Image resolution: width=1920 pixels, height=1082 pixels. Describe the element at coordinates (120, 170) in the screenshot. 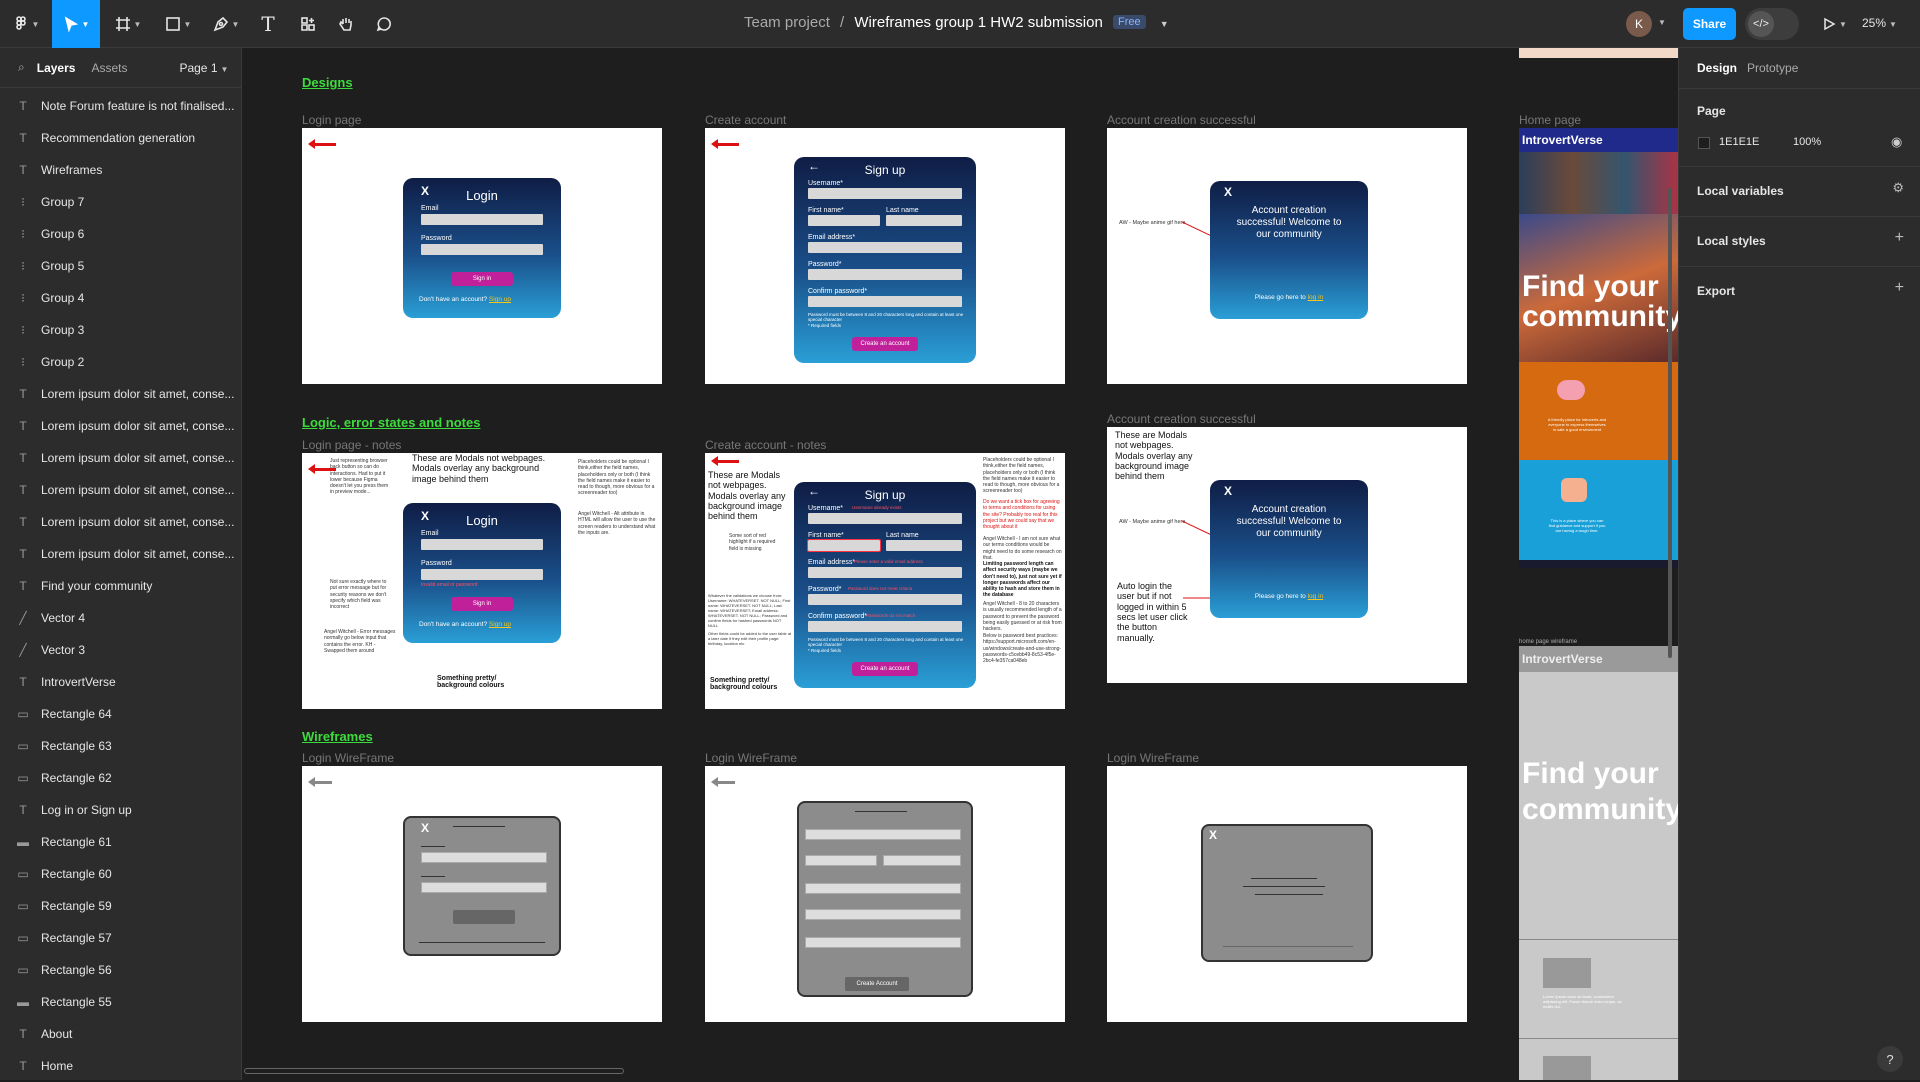

I see `layer-item: T Wireframes` at that location.